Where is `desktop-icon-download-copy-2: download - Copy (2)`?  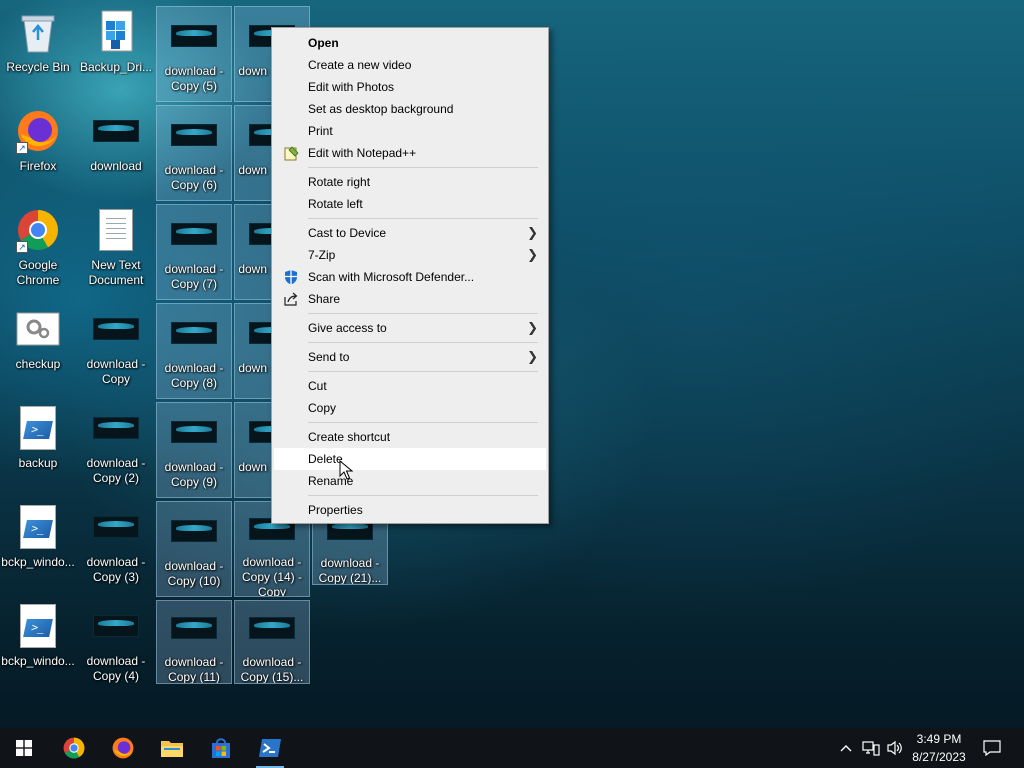 desktop-icon-download-copy-2: download - Copy (2) is located at coordinates (116, 447).